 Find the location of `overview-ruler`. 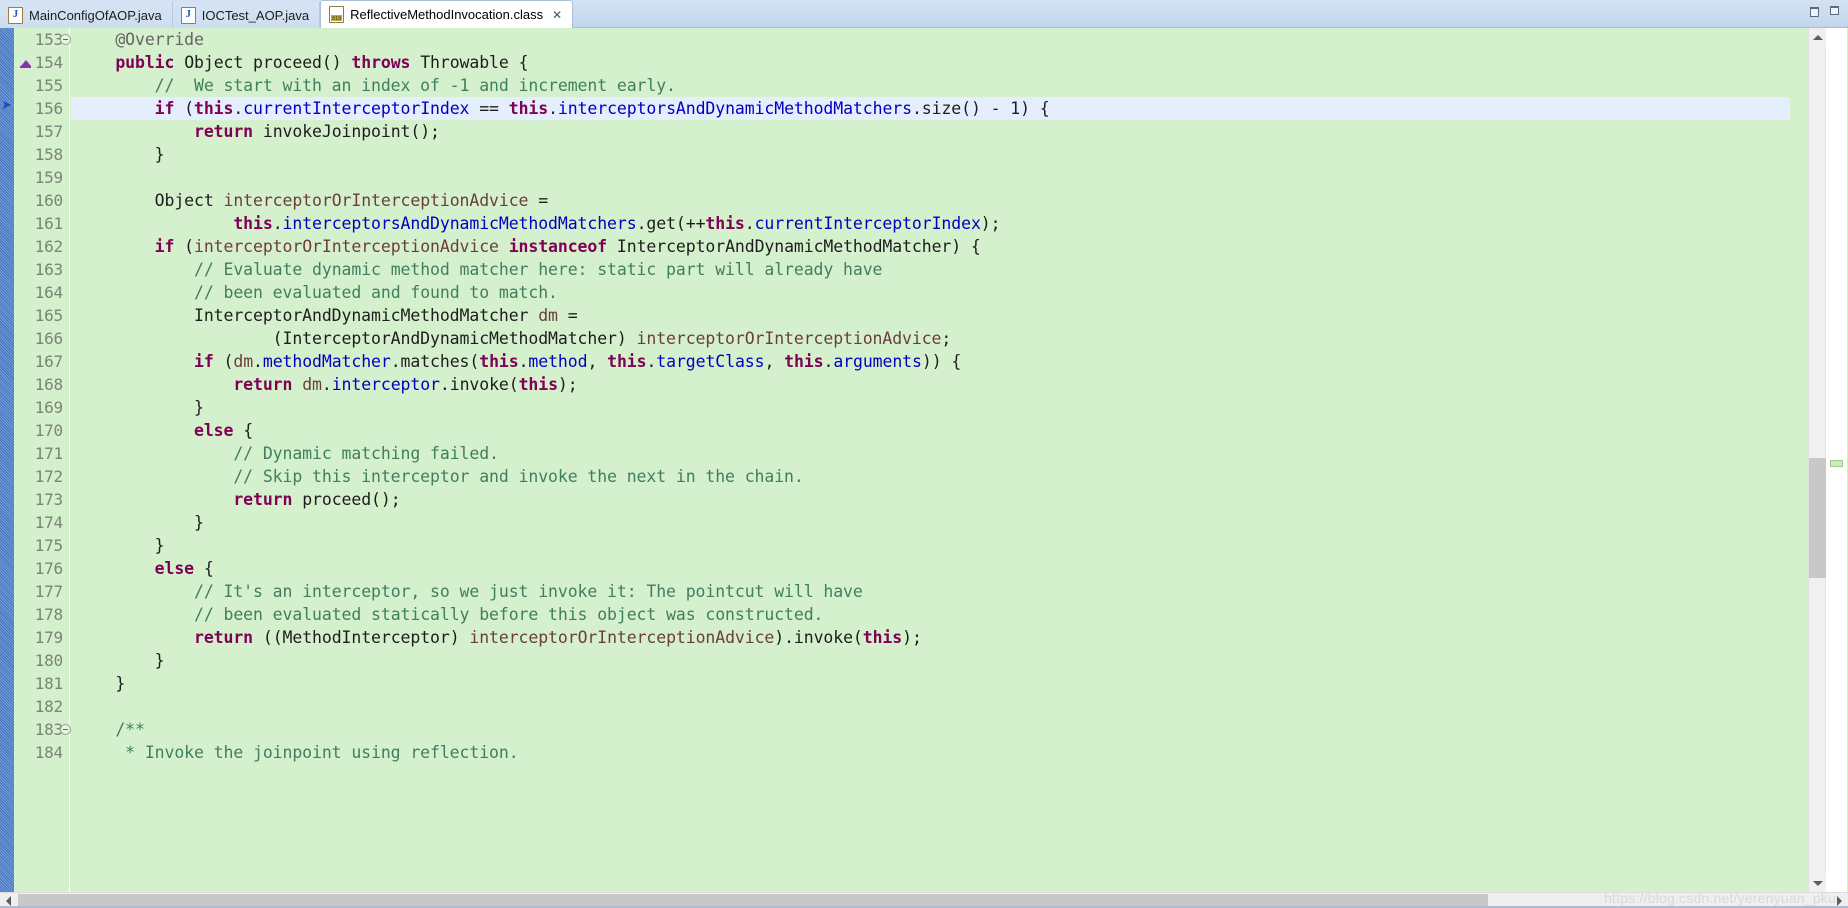

overview-ruler is located at coordinates (1836, 460).